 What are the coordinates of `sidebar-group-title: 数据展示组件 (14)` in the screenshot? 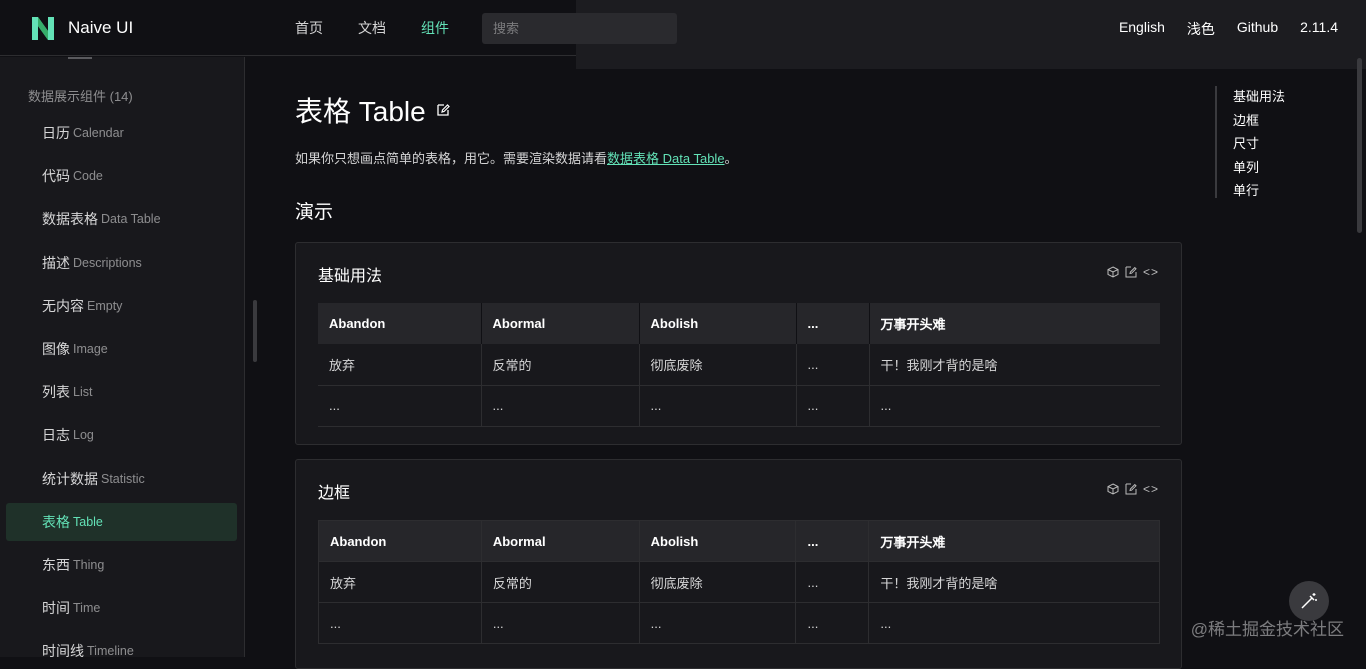 It's located at (80, 96).